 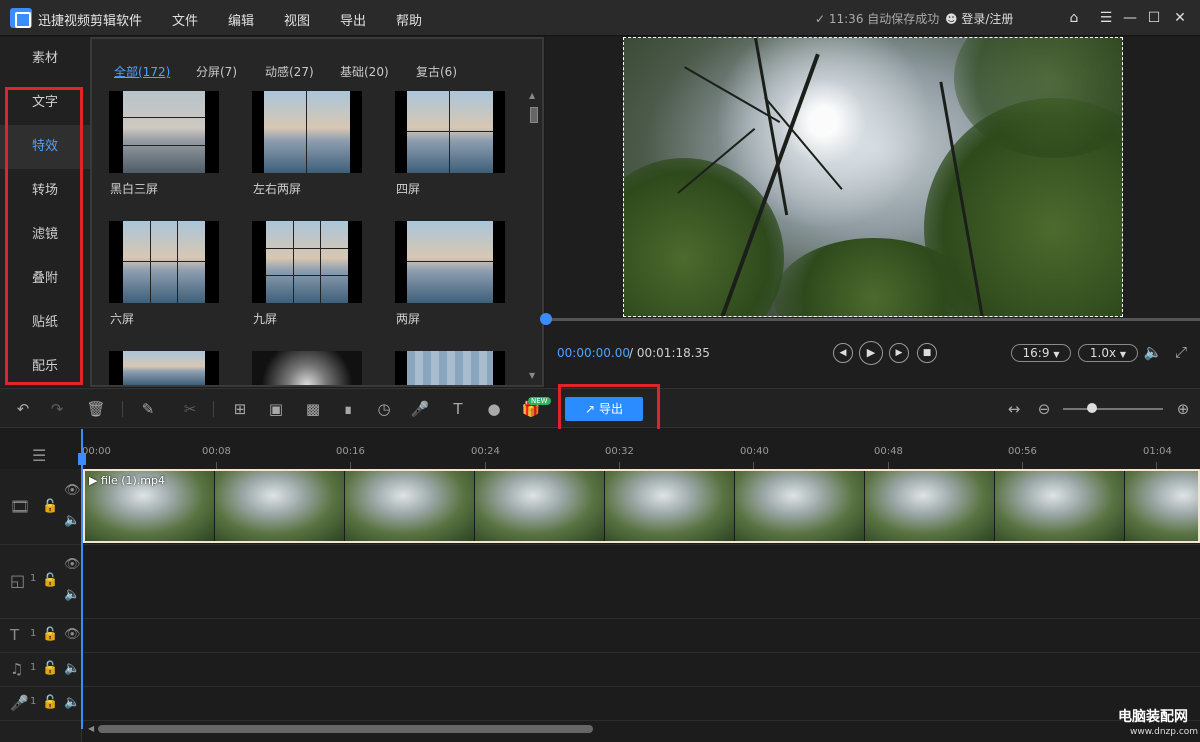 What do you see at coordinates (1180, 18) in the screenshot?
I see `close-icon: ✕` at bounding box center [1180, 18].